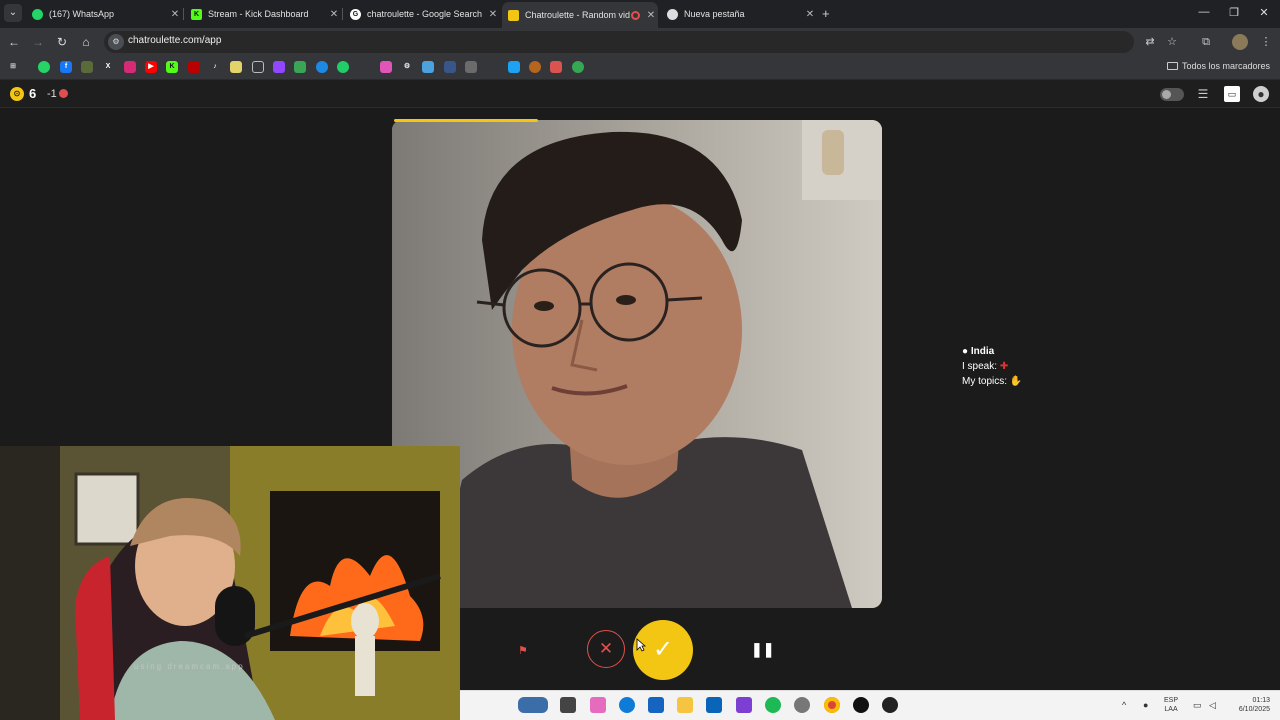 The width and height of the screenshot is (1280, 720). I want to click on network-icon: ▭, so click(1197, 705).